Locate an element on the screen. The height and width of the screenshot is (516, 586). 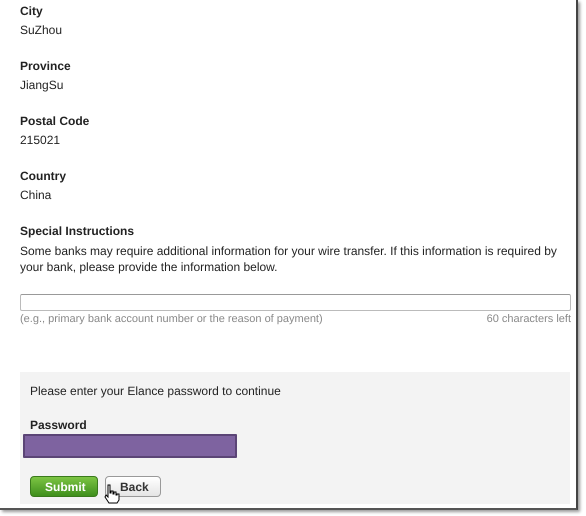
field-label: Province is located at coordinates (45, 66).